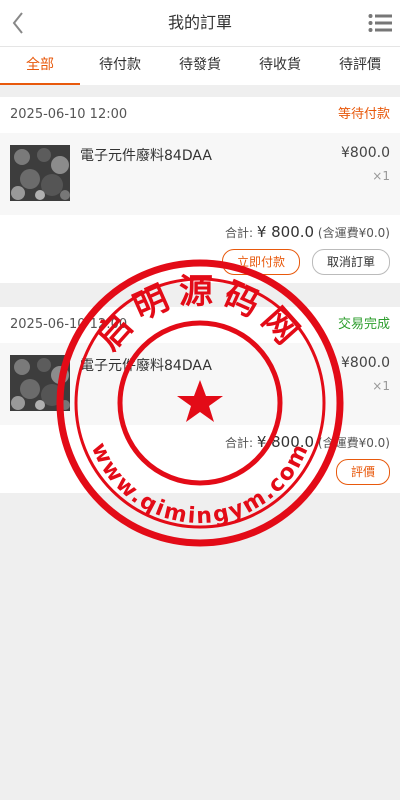 The height and width of the screenshot is (800, 400). I want to click on tab-pending-review: 待評價, so click(360, 66).